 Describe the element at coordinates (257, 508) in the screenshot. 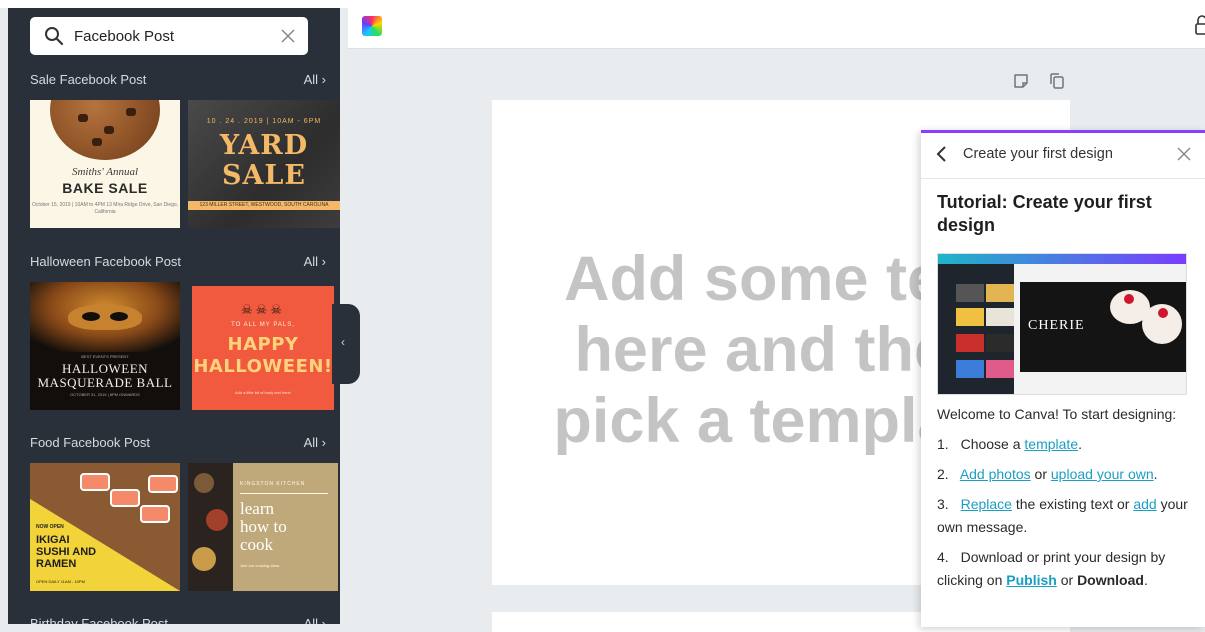

I see `card-text: learn` at that location.